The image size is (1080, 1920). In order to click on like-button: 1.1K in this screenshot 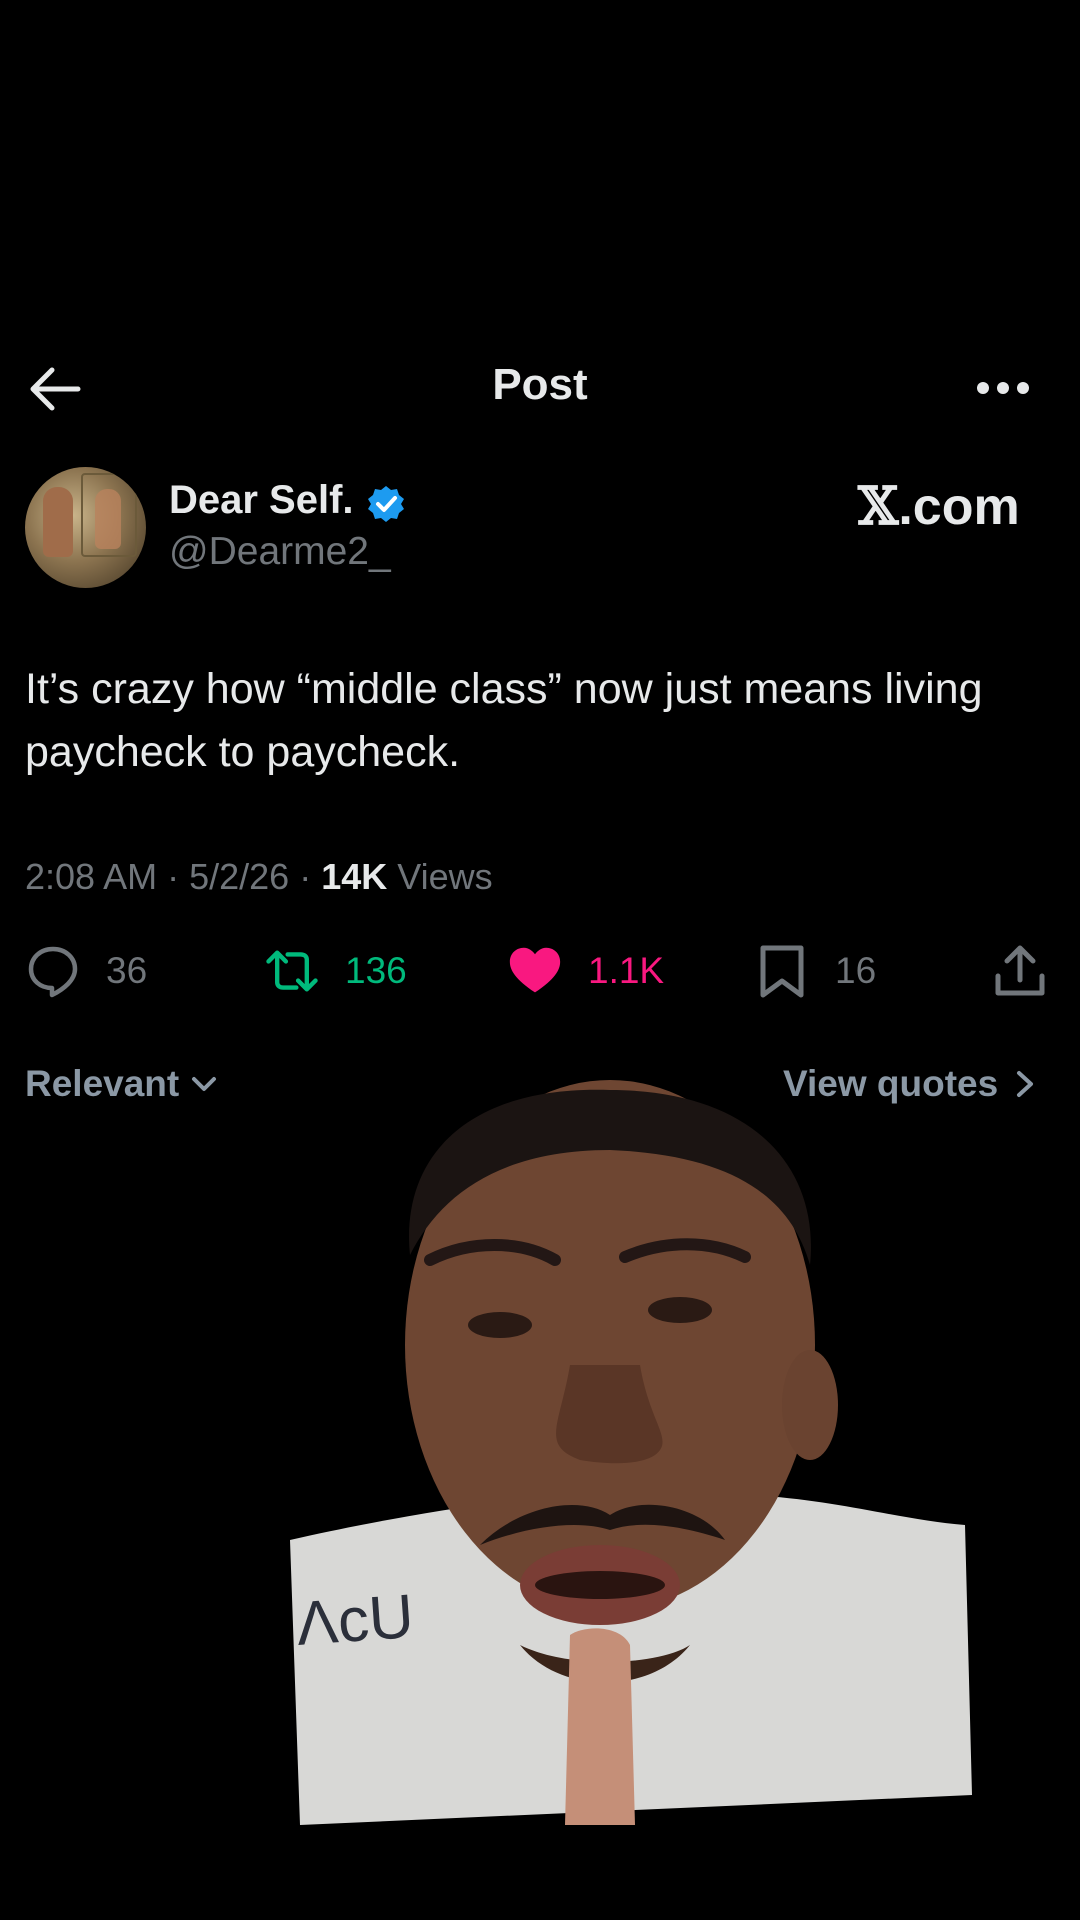, I will do `click(586, 971)`.